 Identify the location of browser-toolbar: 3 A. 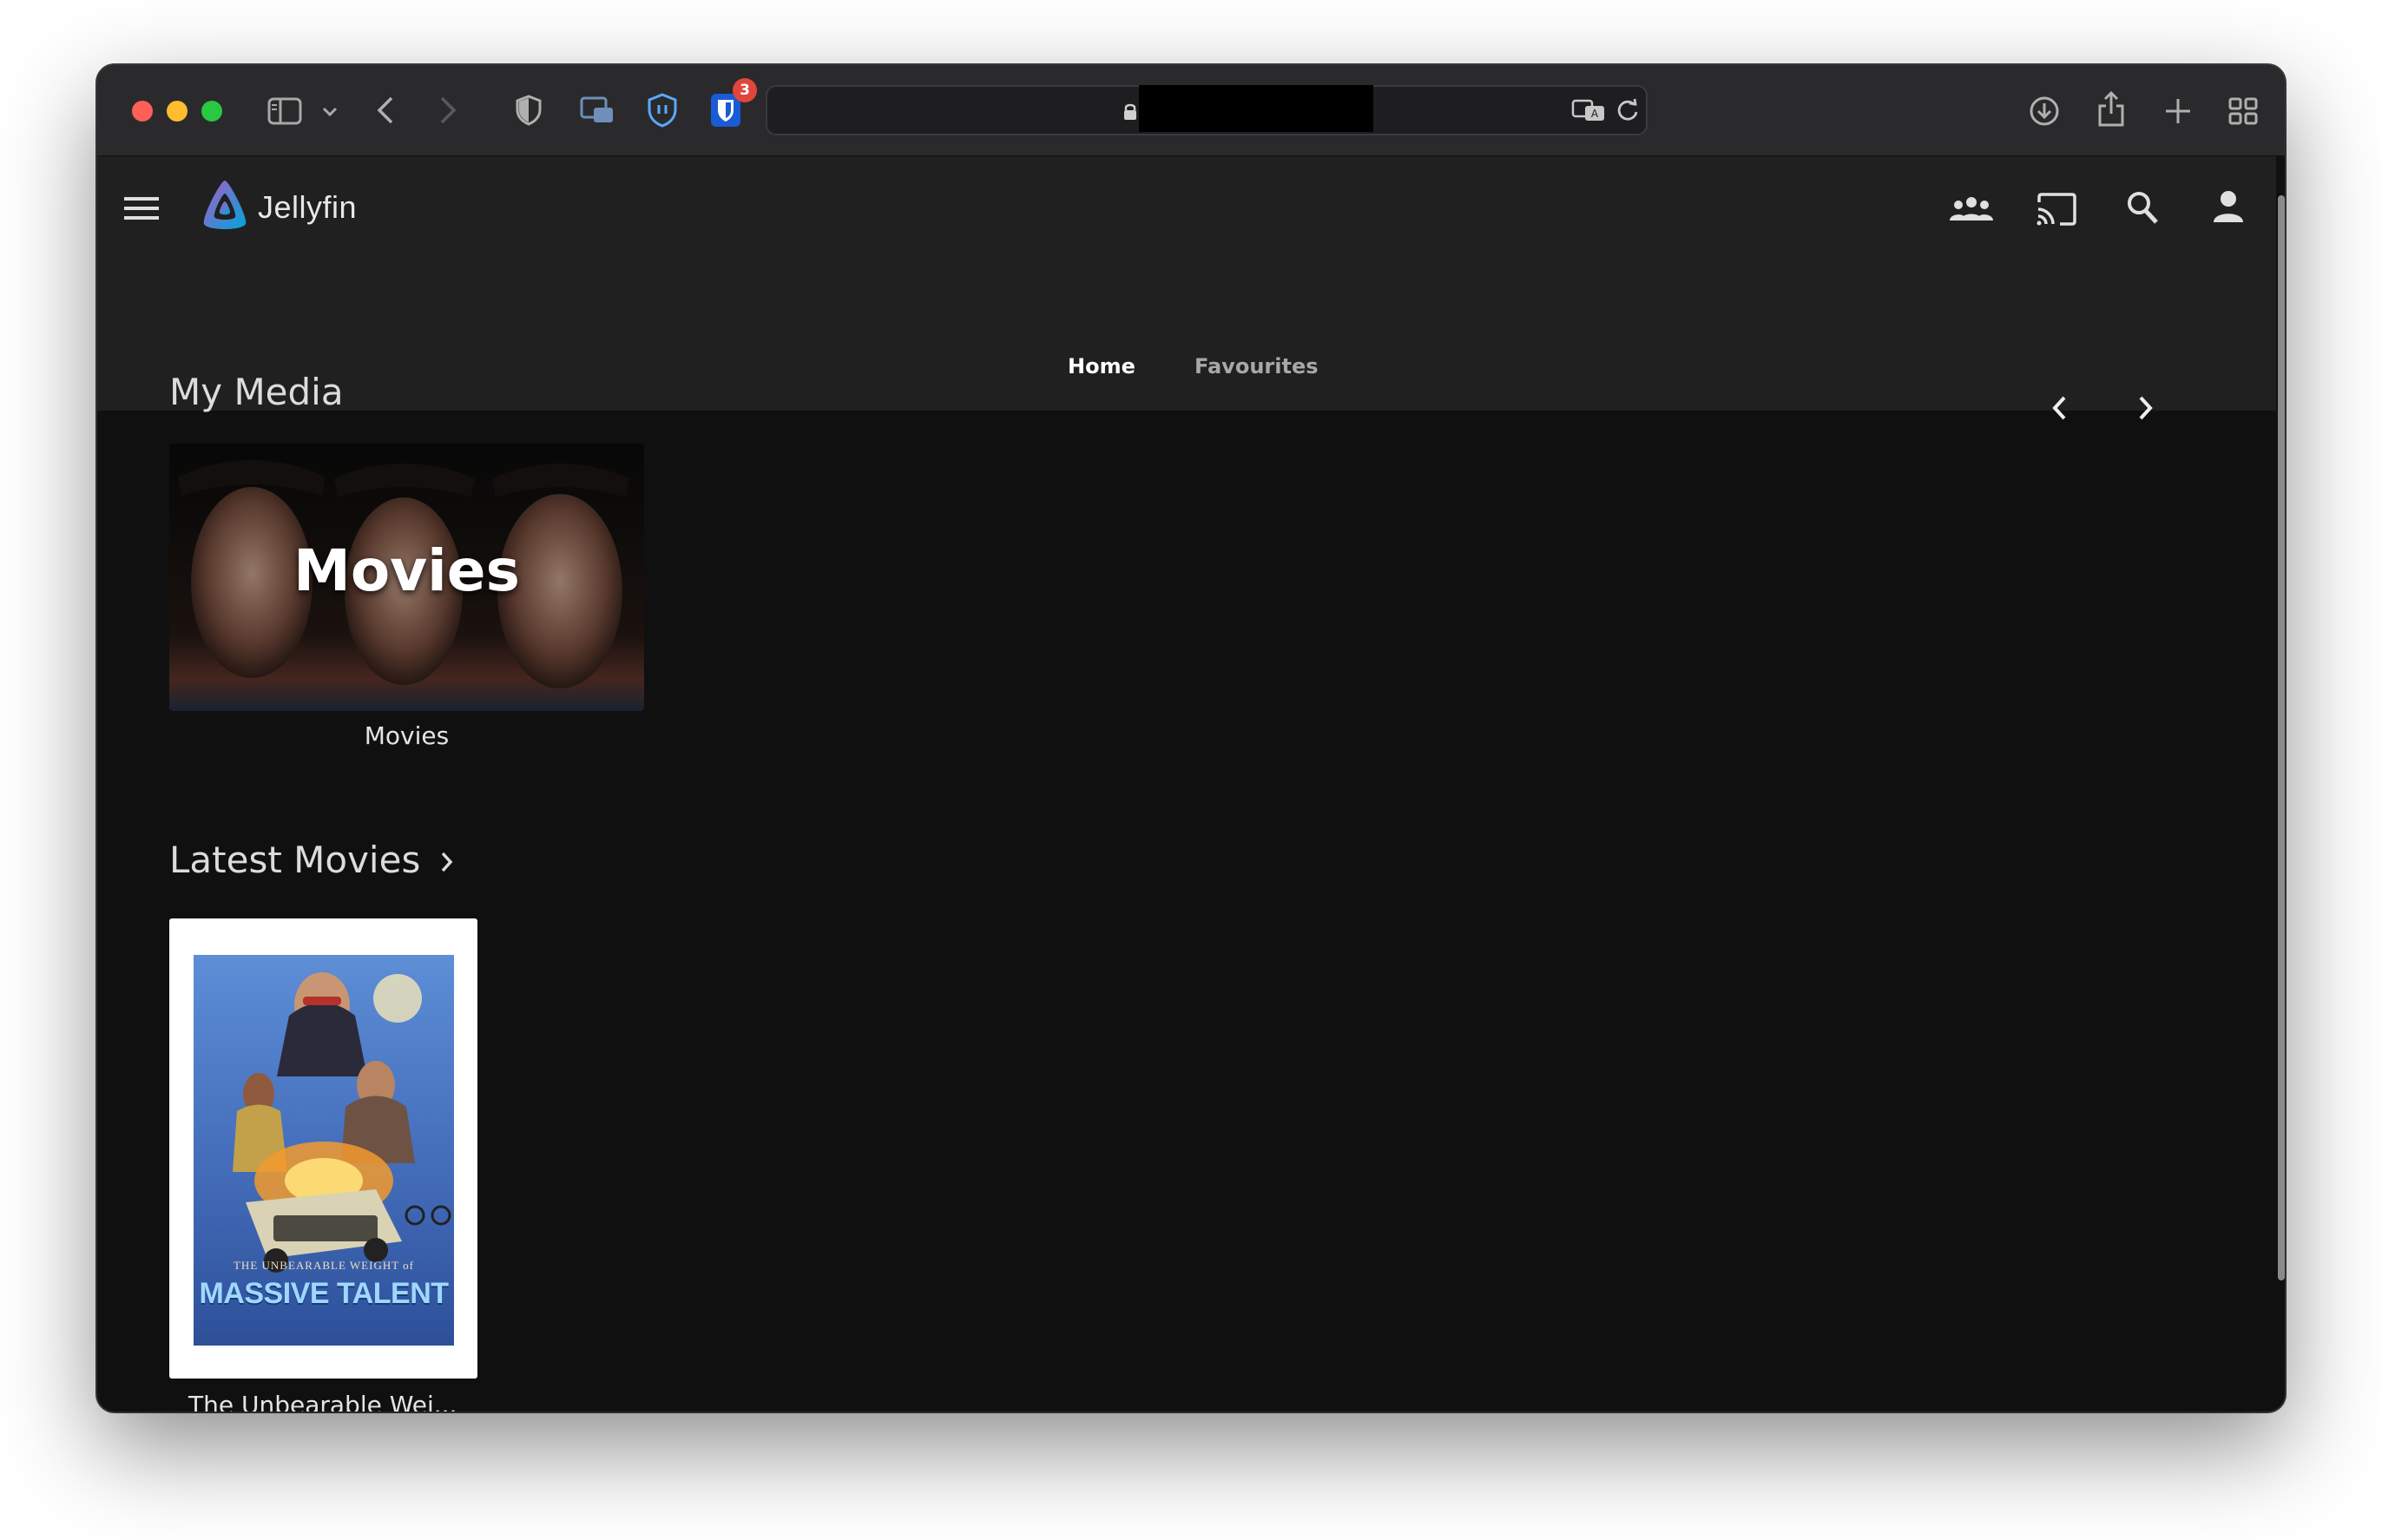
(1191, 111).